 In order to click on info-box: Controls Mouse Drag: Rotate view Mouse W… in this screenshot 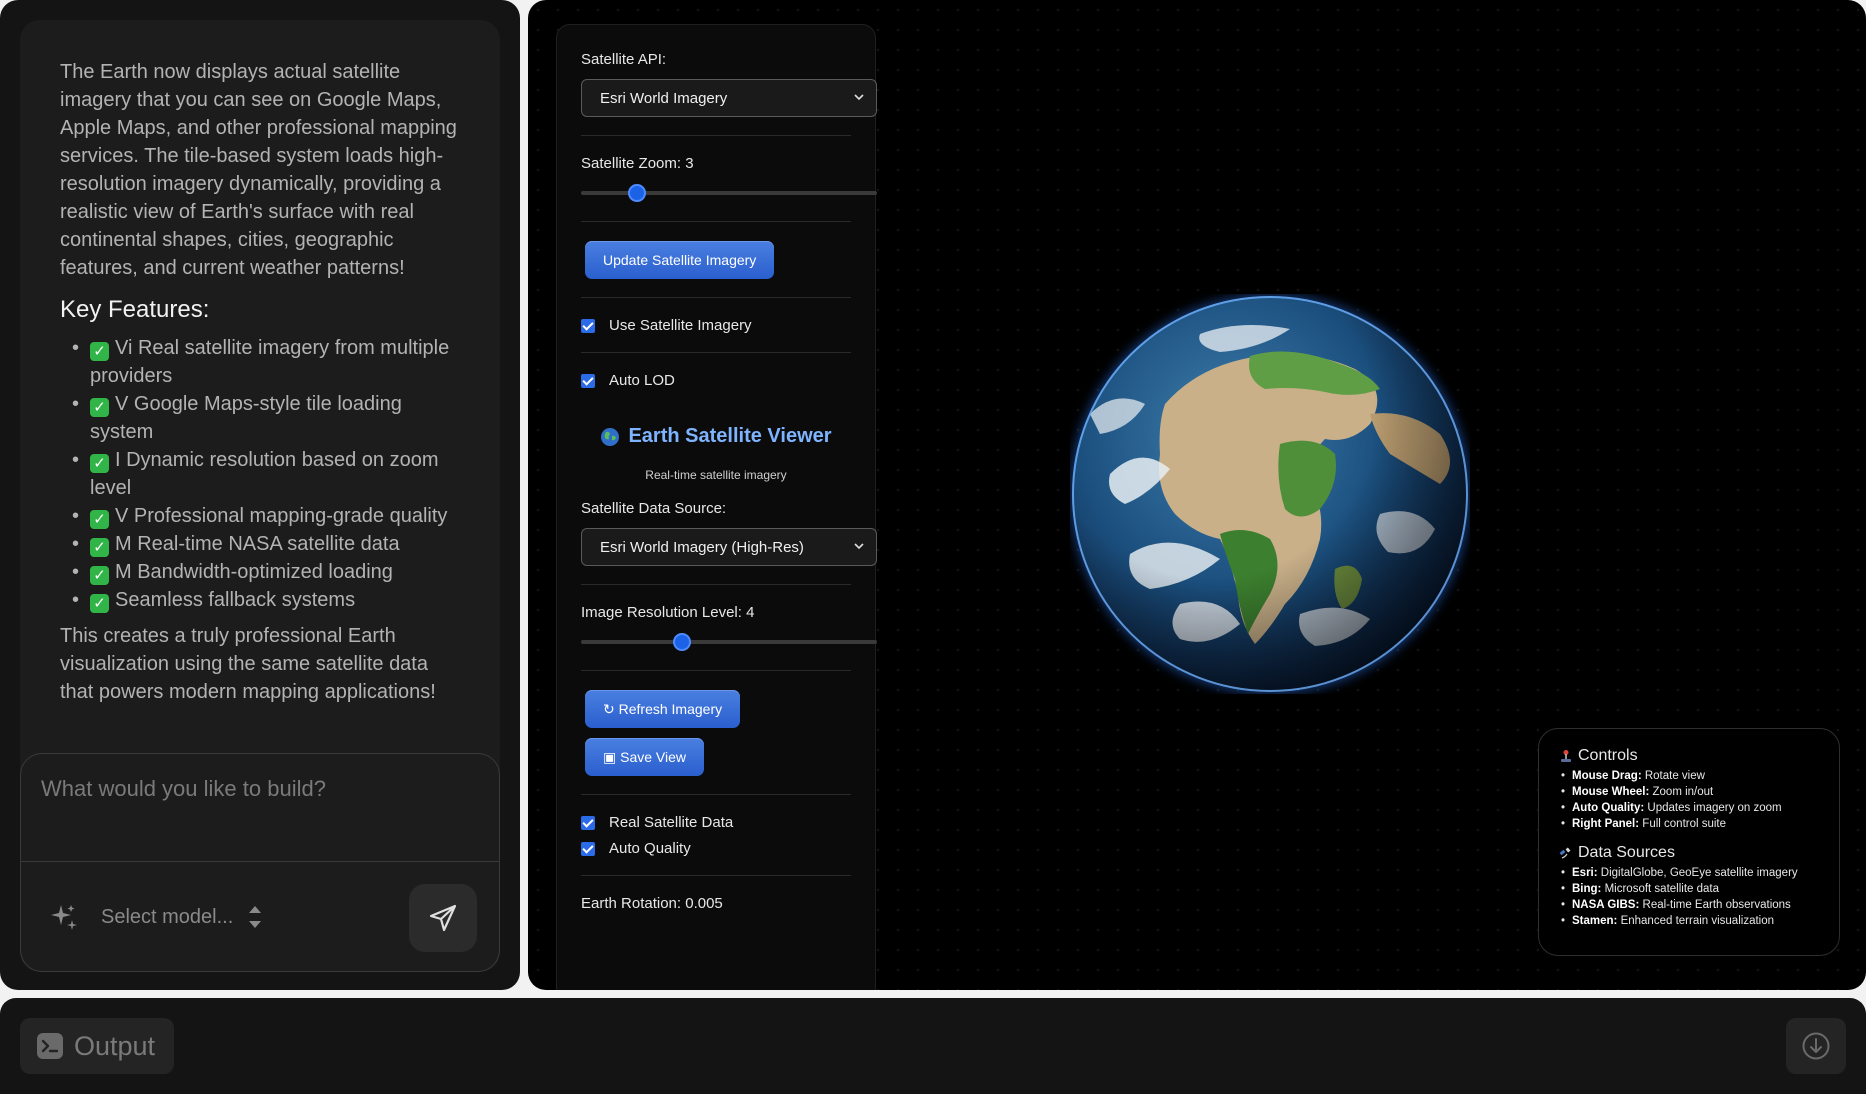, I will do `click(1689, 842)`.